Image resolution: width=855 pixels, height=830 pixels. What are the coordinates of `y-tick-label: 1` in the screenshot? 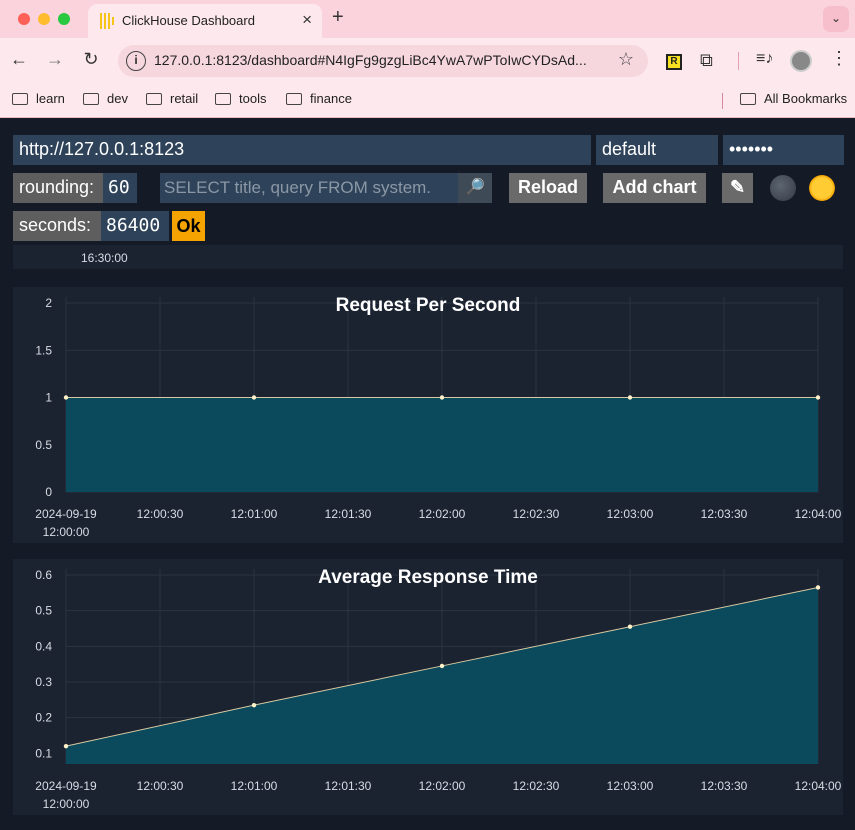 It's located at (48, 398).